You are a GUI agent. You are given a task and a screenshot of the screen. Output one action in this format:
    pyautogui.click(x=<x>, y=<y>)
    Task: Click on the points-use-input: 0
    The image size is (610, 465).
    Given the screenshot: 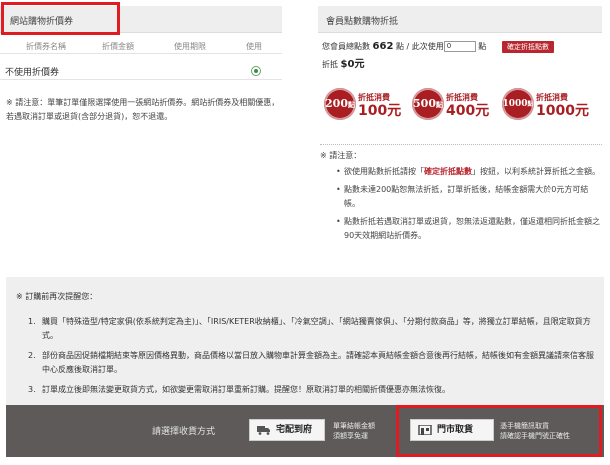 What is the action you would take?
    pyautogui.click(x=459, y=46)
    